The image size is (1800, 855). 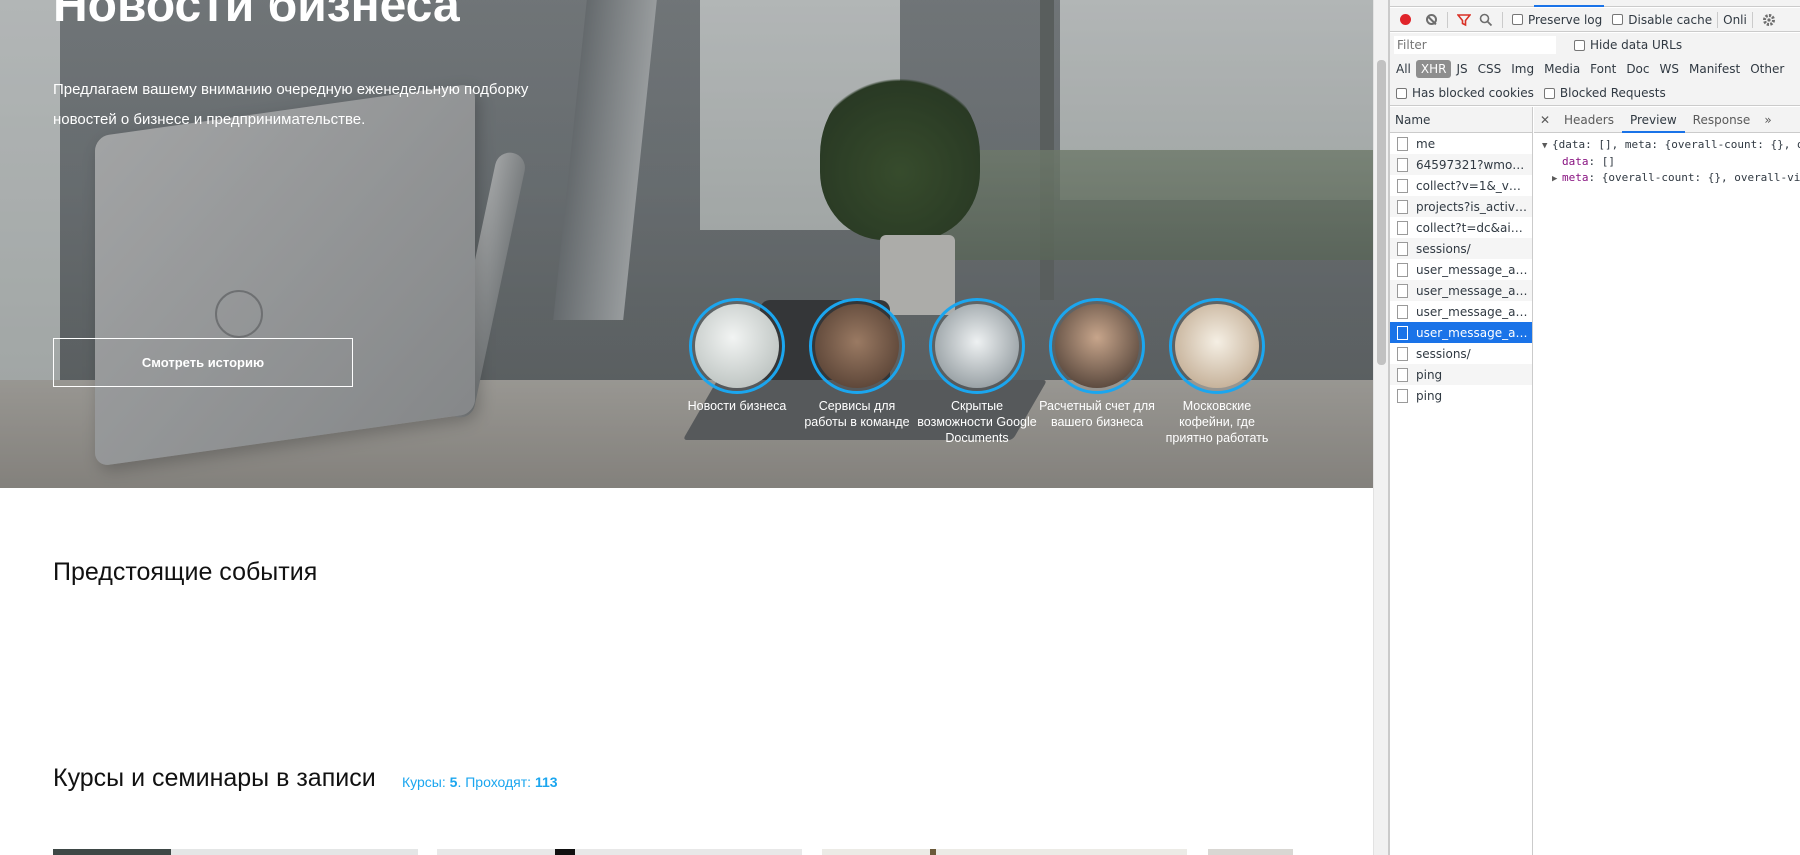 I want to click on type-filter-manifest: Manifest, so click(x=1714, y=69).